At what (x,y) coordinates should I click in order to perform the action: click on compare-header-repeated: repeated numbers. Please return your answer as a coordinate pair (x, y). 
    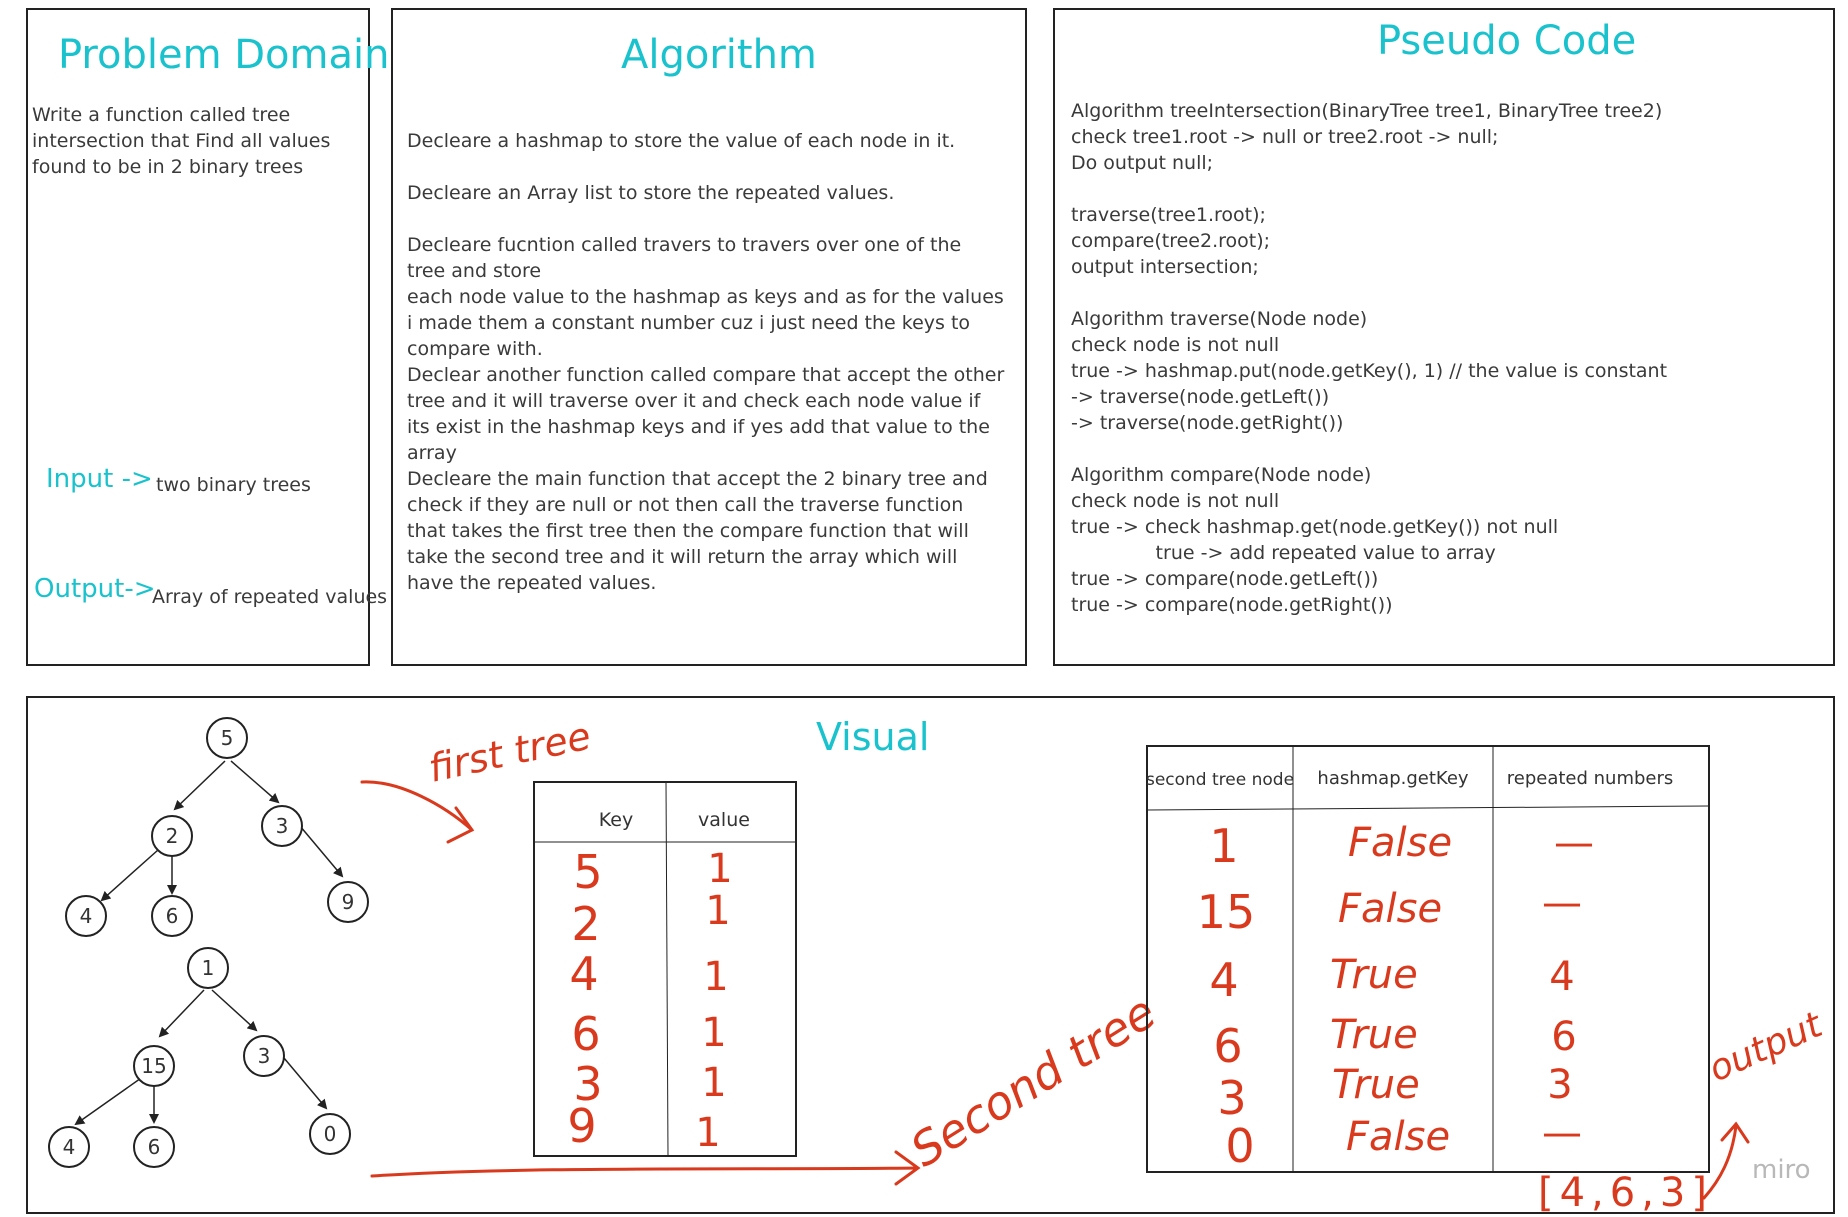
    Looking at the image, I should click on (1590, 778).